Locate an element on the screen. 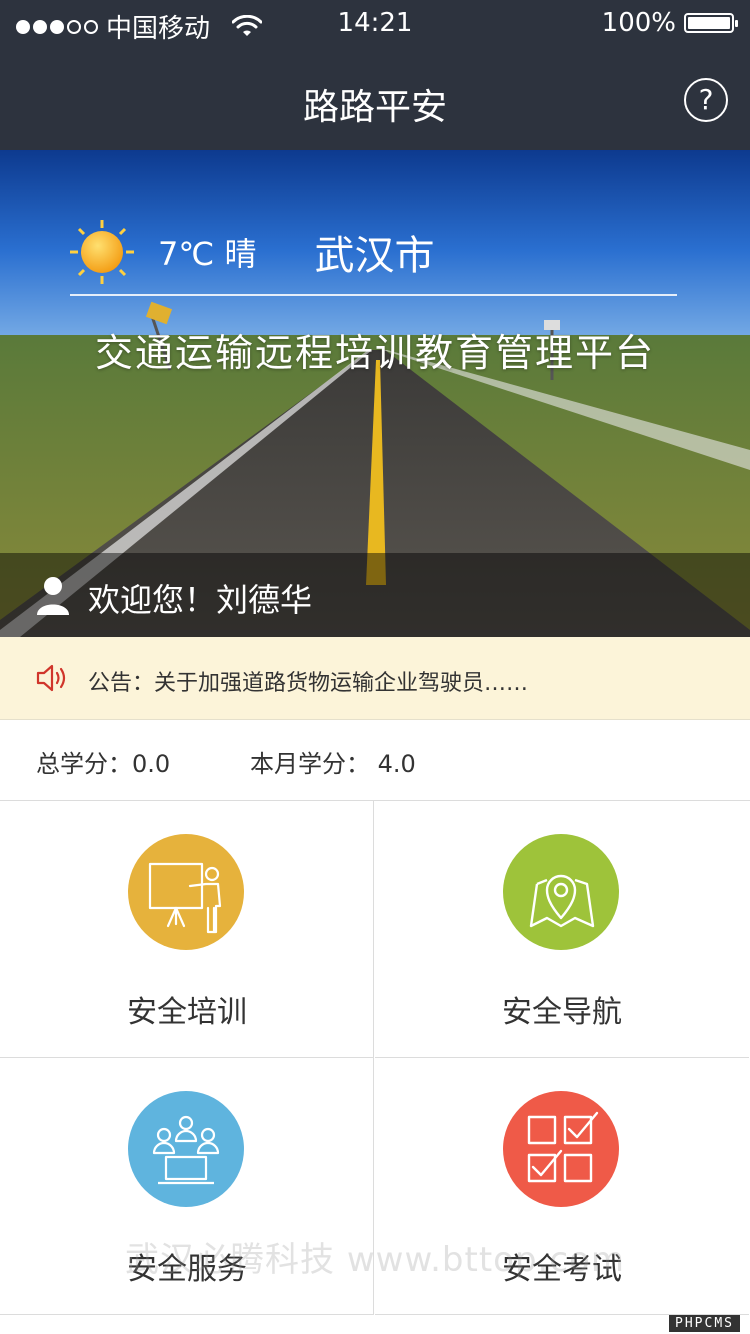  feature-label: 安全培训 is located at coordinates (187, 1012).